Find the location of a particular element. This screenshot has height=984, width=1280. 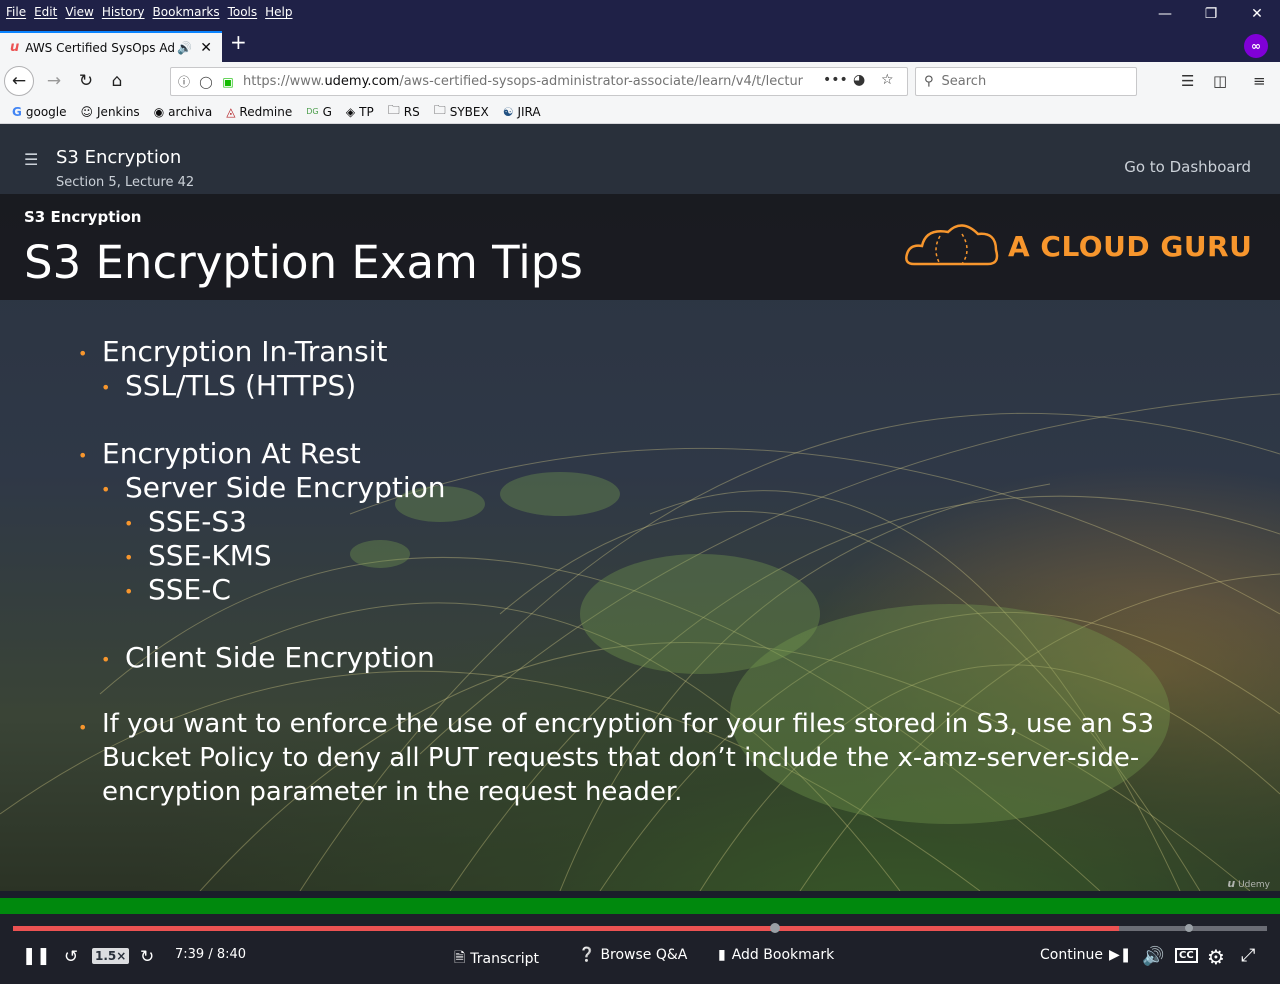

search-input: ⚲ Search is located at coordinates (1026, 81).